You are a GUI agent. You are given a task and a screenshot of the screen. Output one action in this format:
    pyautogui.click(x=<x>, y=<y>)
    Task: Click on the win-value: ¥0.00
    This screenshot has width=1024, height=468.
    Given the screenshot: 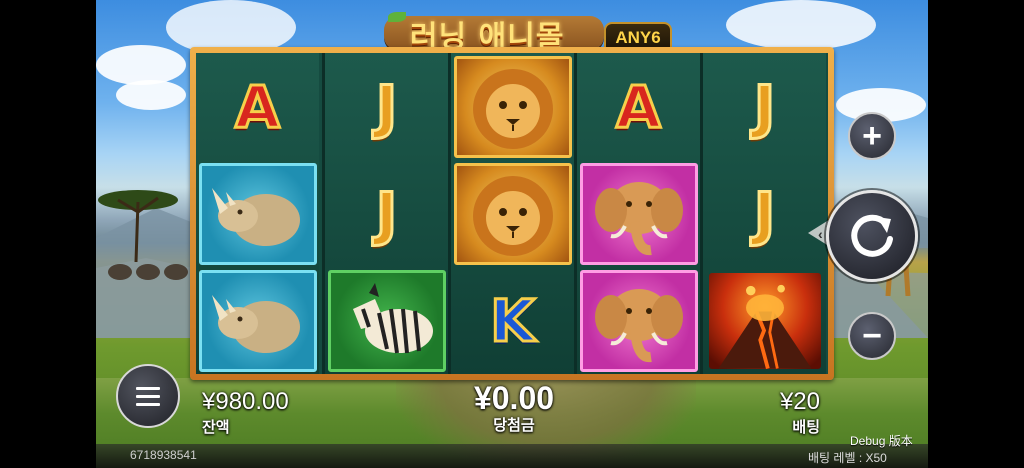 What is the action you would take?
    pyautogui.click(x=514, y=398)
    